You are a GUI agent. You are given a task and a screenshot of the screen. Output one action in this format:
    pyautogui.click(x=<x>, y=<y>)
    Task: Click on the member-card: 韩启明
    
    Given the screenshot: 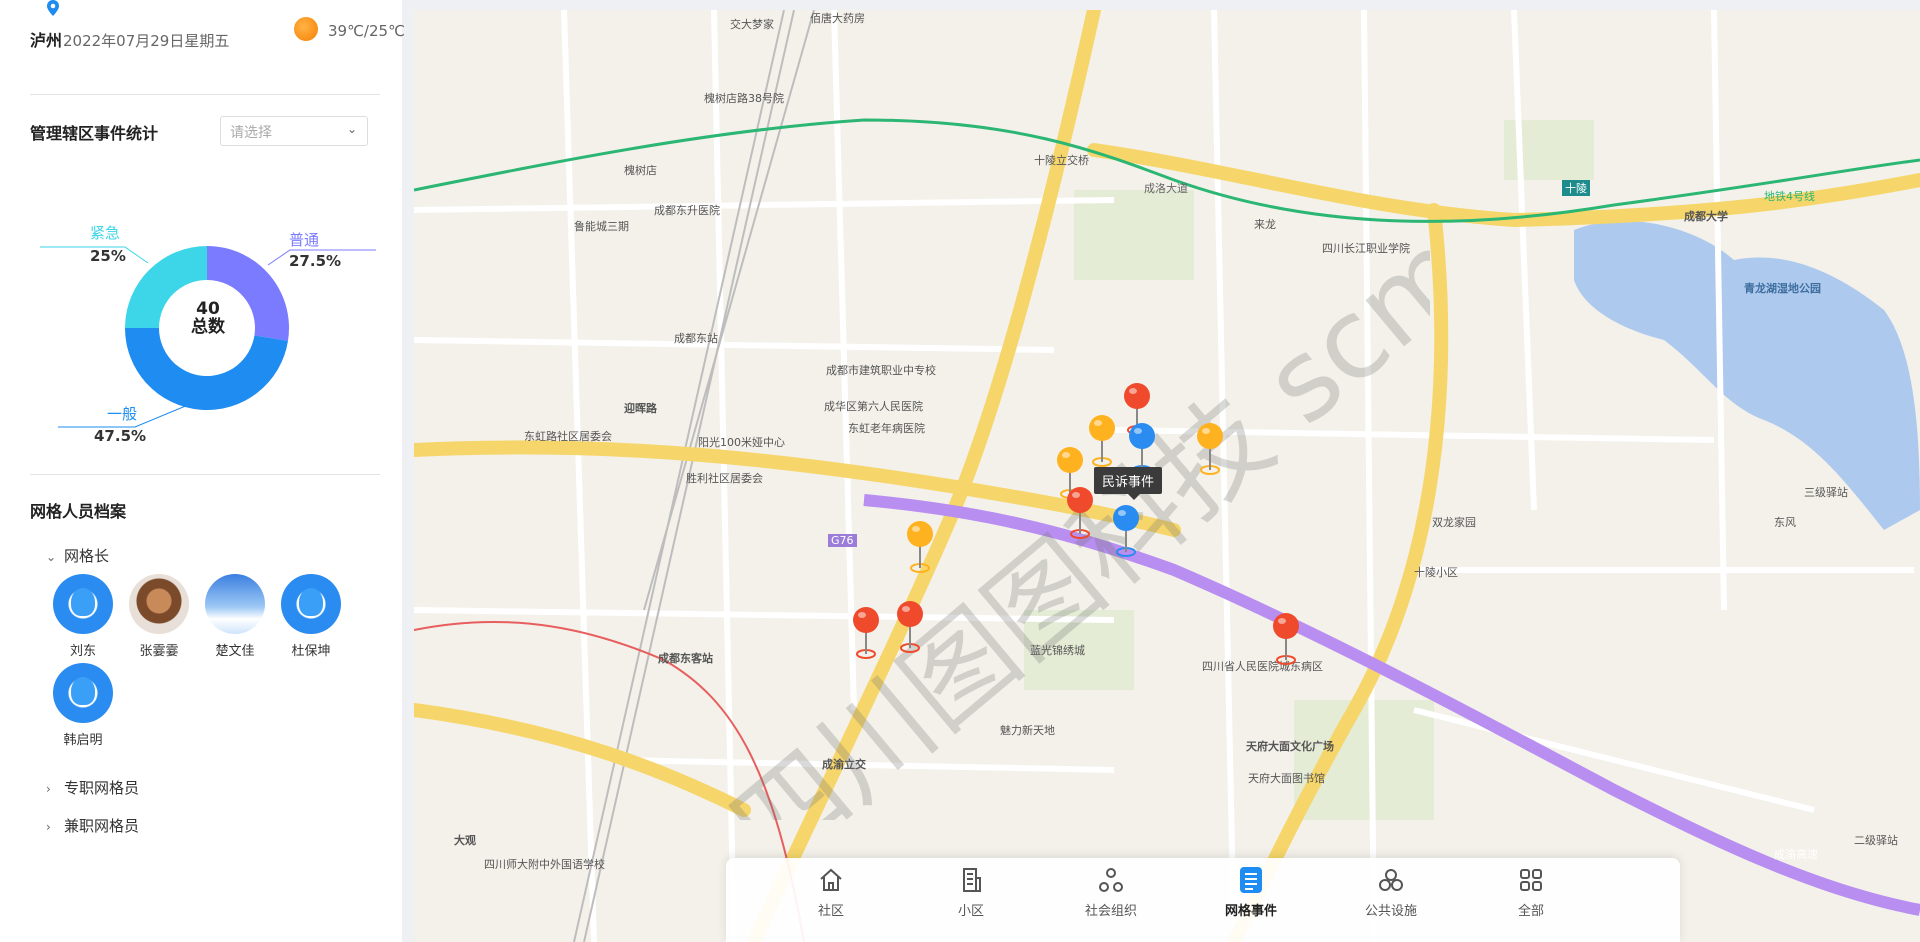 What is the action you would take?
    pyautogui.click(x=83, y=705)
    